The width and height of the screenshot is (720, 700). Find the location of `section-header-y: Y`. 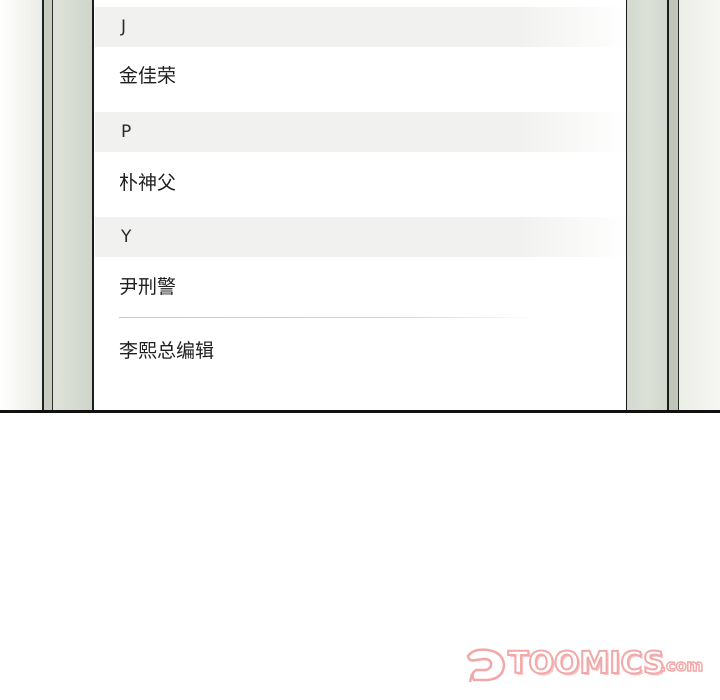

section-header-y: Y is located at coordinates (361, 237).